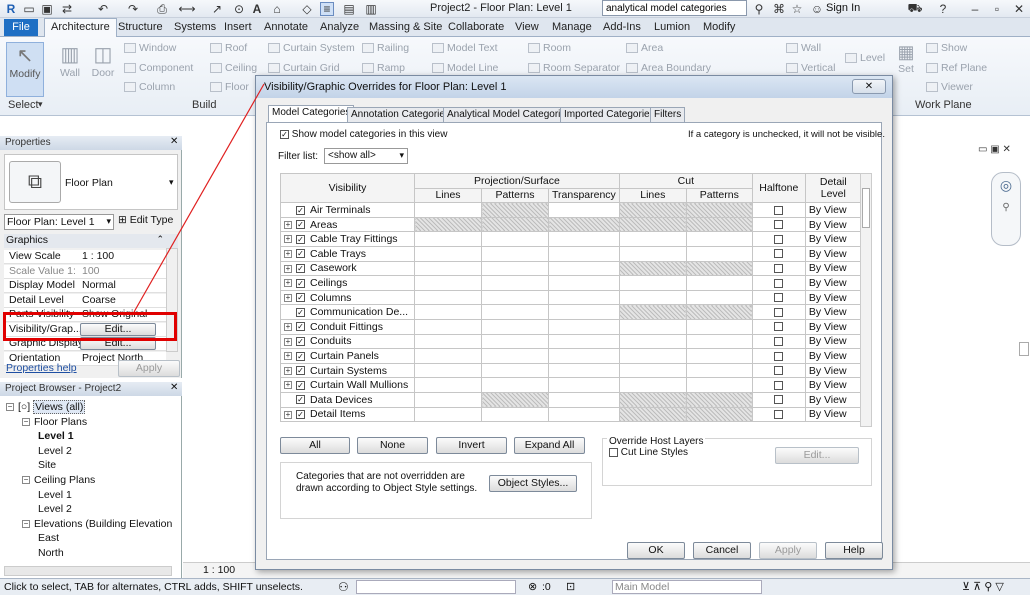  I want to click on callout-arrow, so click(199, 198).